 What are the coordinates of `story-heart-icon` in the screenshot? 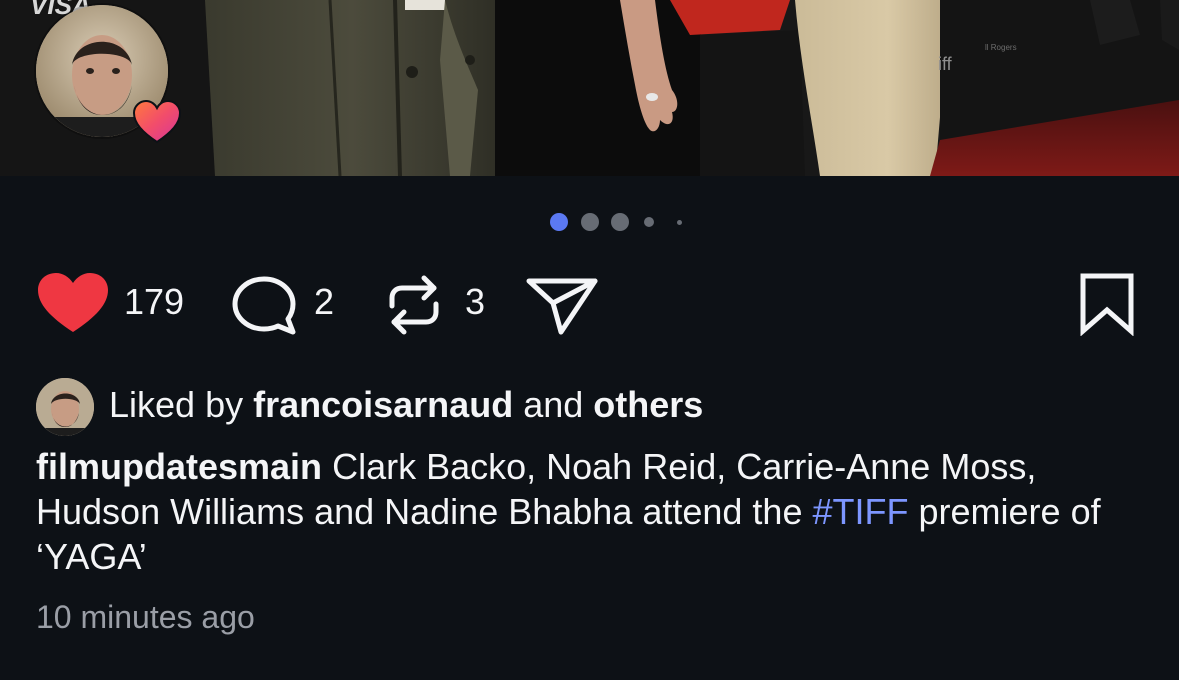 It's located at (157, 122).